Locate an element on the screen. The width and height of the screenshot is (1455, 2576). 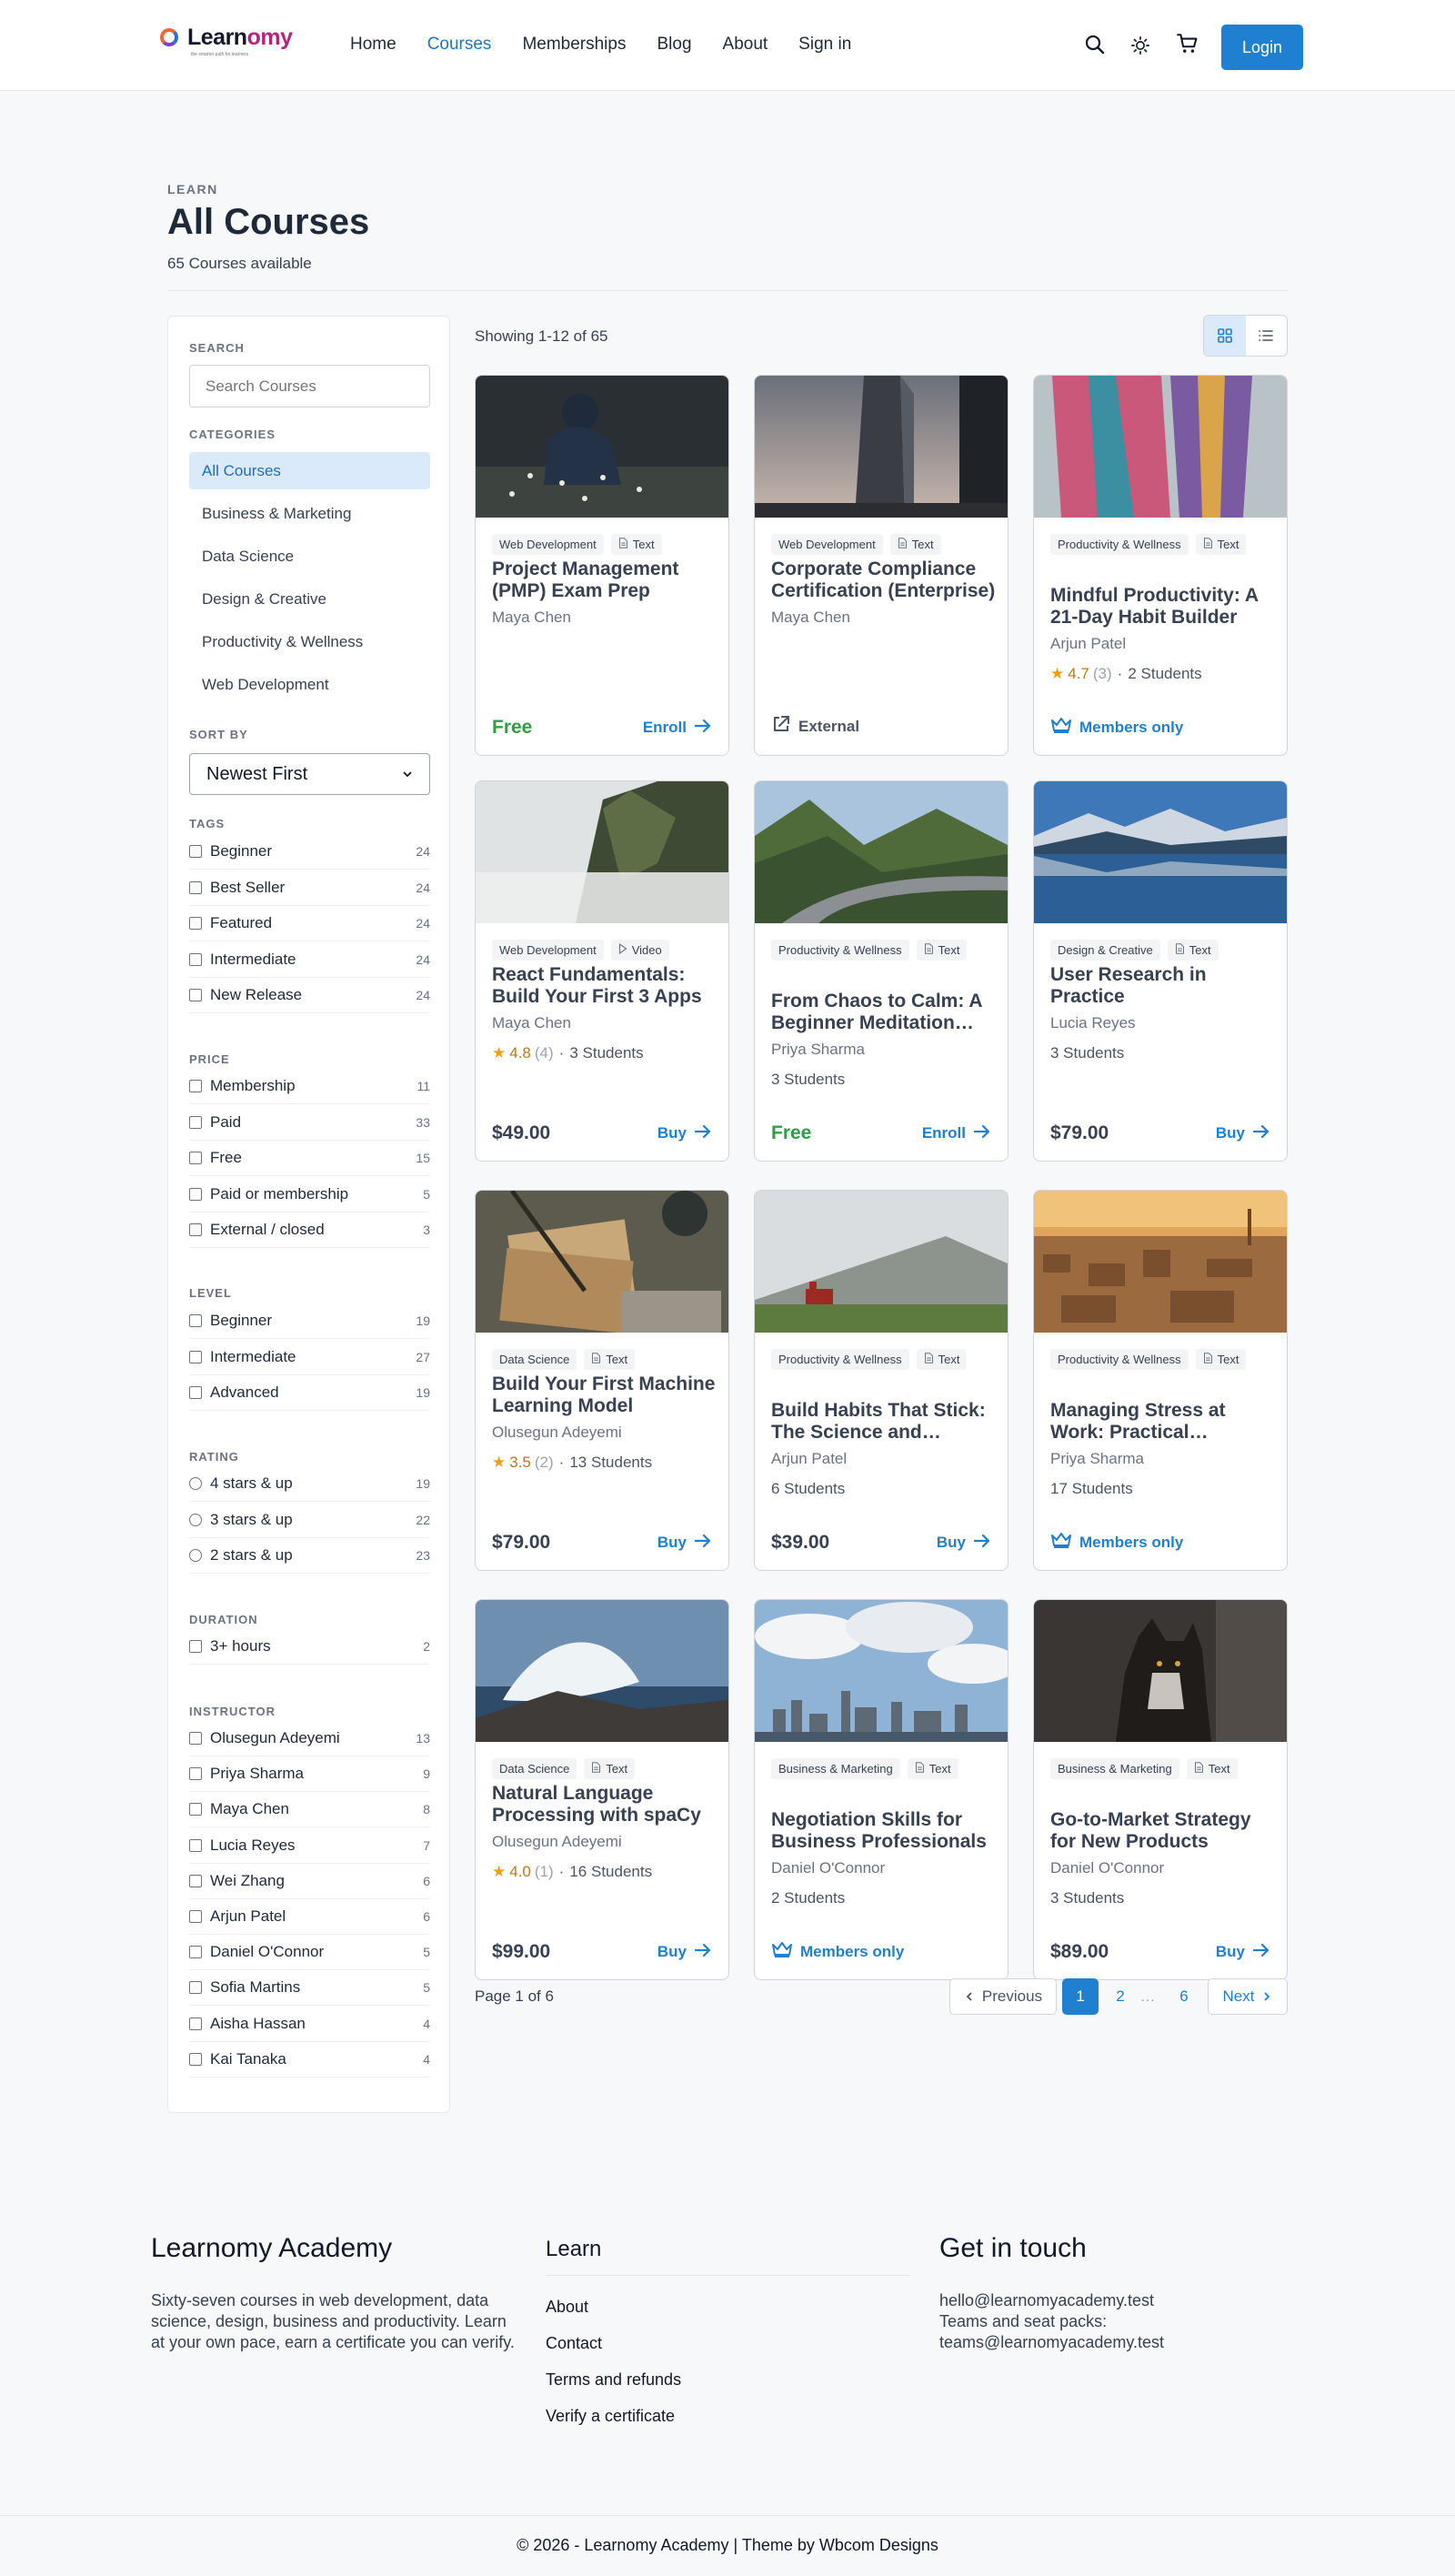
instructors-filter-olusegun-adeyemi: Olusegun Adeyemi 13 is located at coordinates (310, 1738).